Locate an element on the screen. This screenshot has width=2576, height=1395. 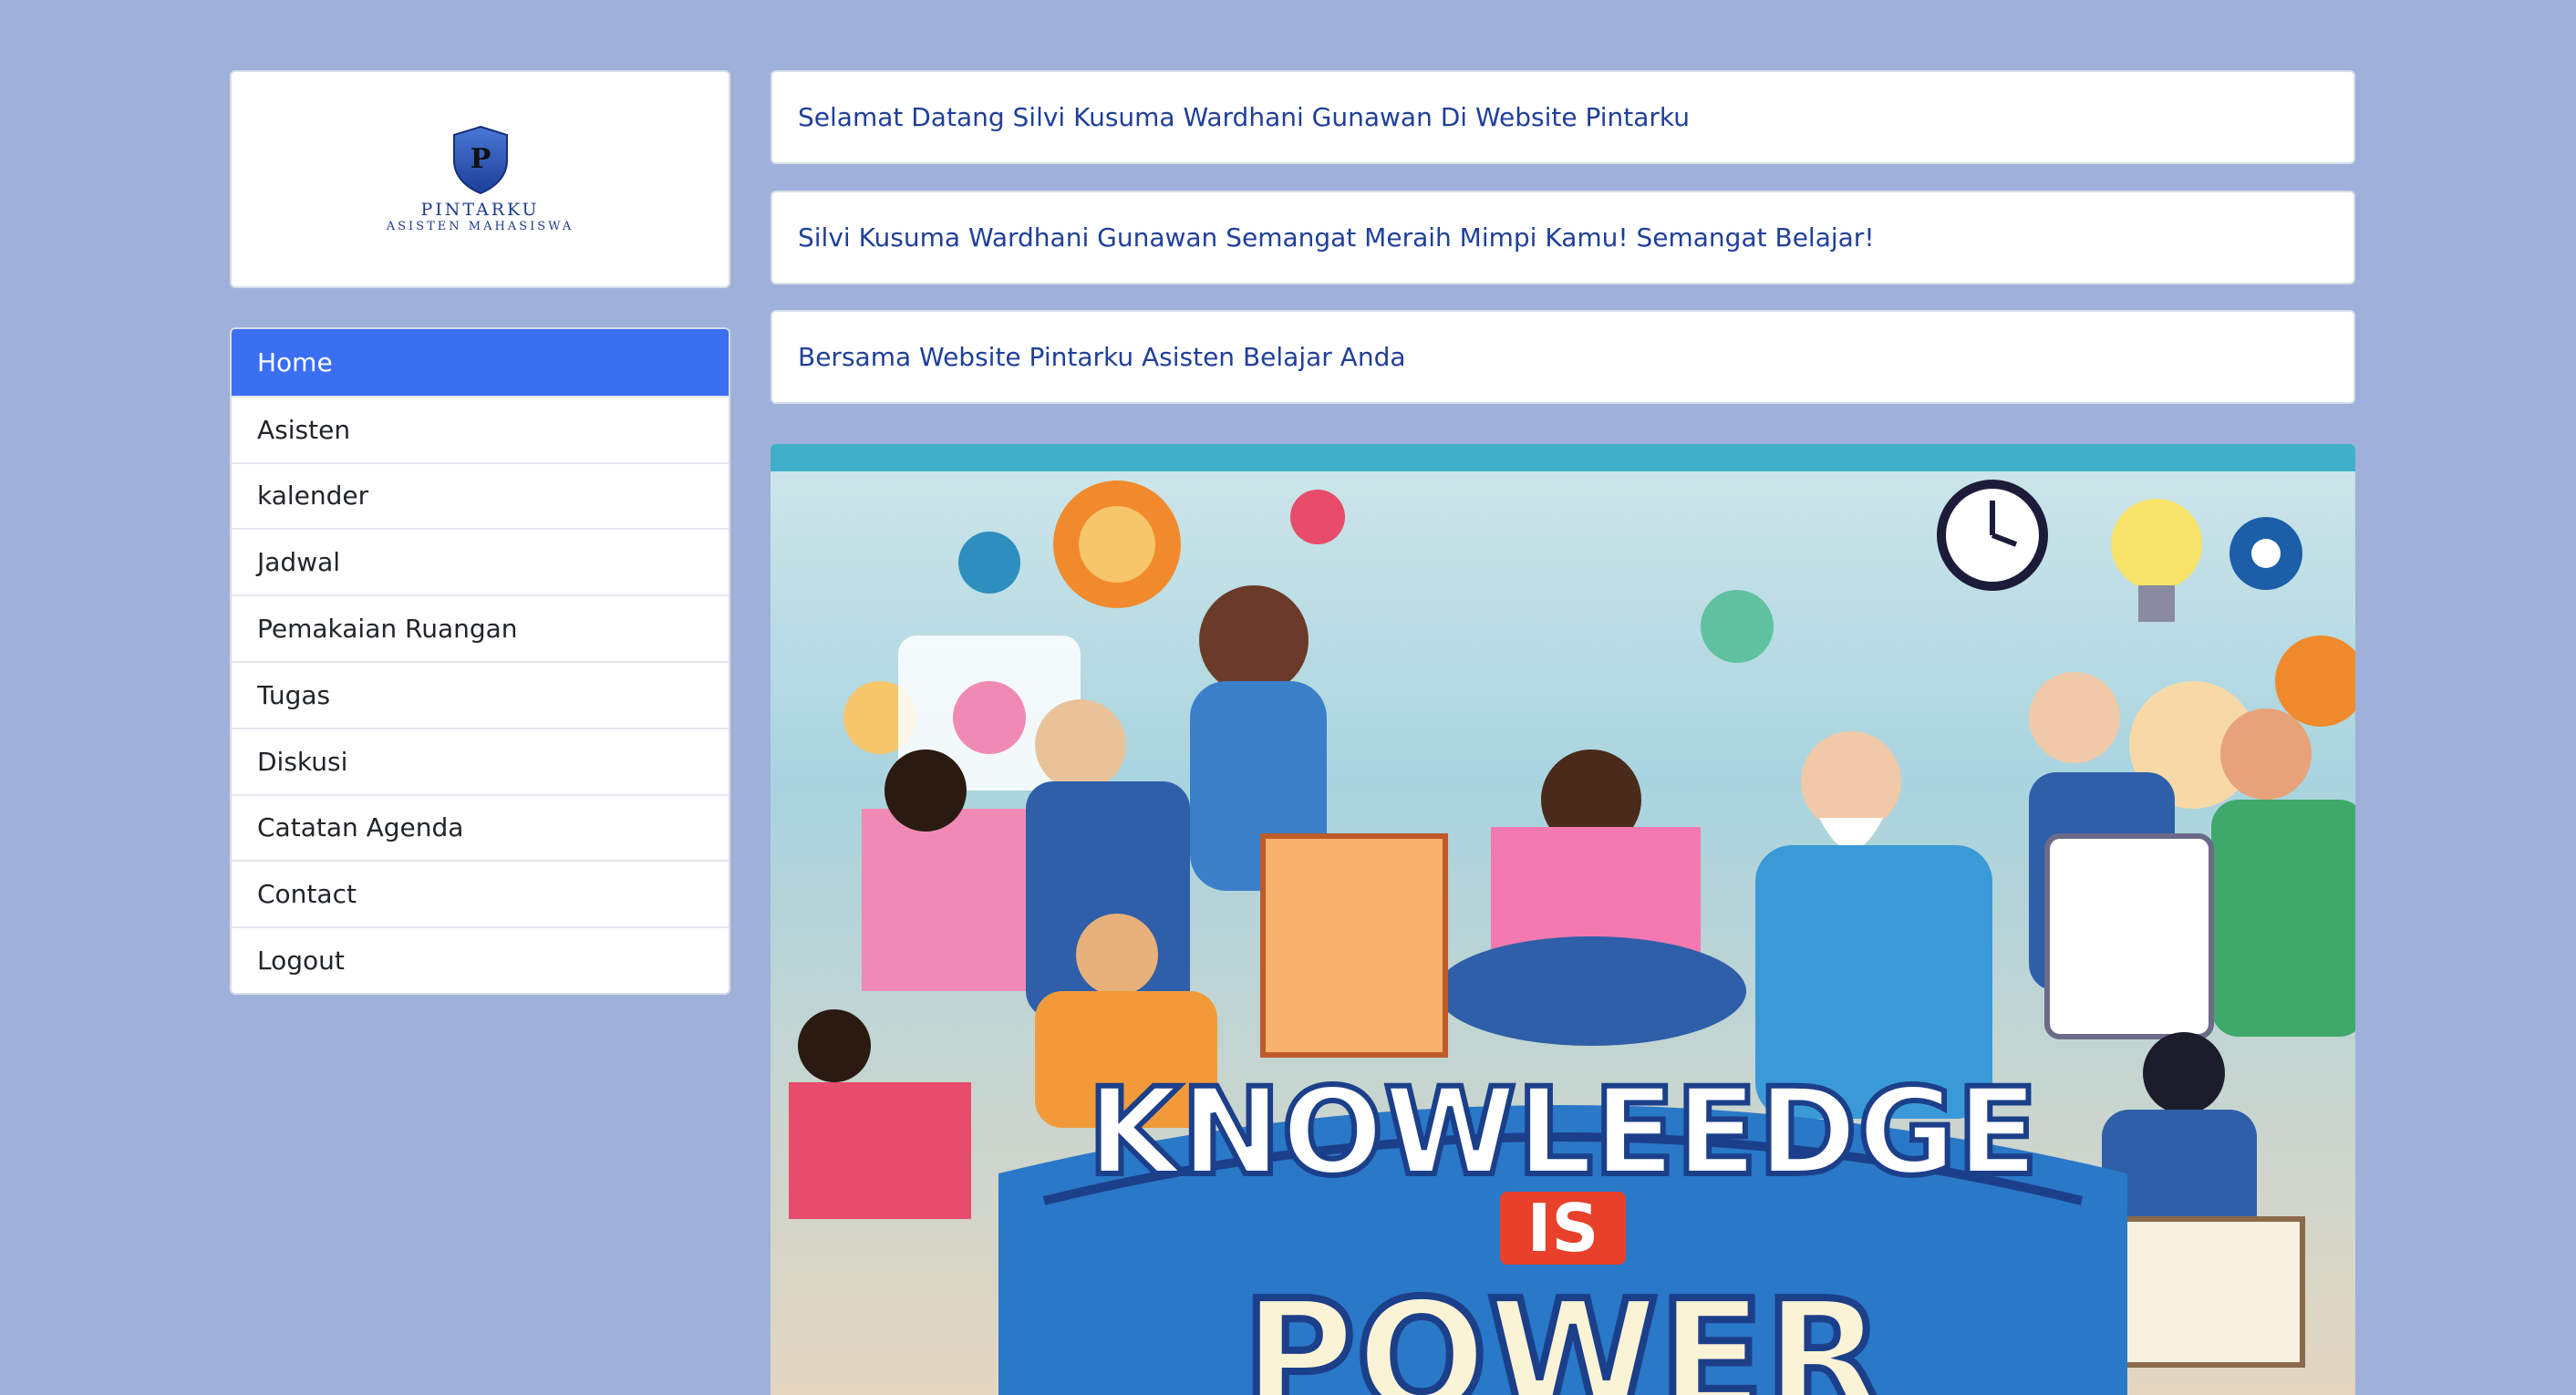
logo-card: P PINTARKU ASISTEN MAHASISWA is located at coordinates (480, 179).